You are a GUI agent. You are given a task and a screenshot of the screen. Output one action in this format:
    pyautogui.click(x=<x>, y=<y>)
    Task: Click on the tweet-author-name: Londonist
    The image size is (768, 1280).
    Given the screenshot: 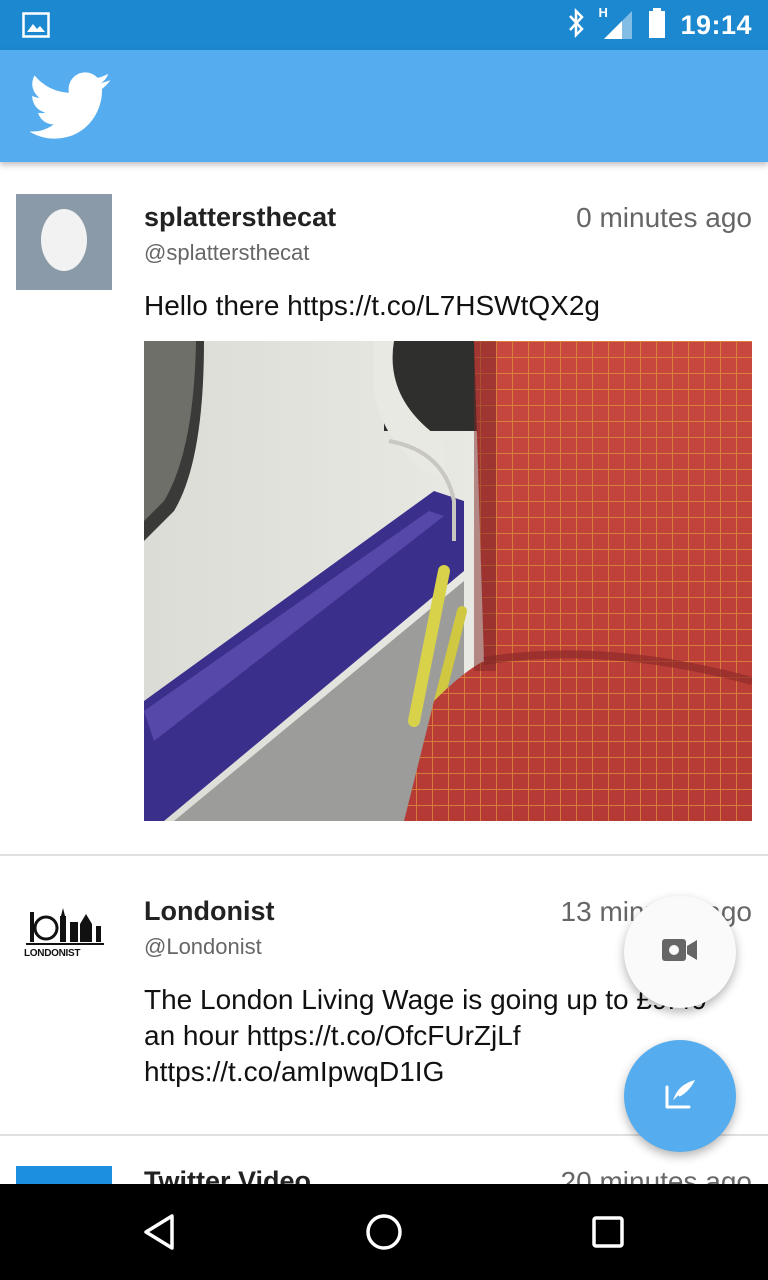 What is the action you would take?
    pyautogui.click(x=209, y=911)
    